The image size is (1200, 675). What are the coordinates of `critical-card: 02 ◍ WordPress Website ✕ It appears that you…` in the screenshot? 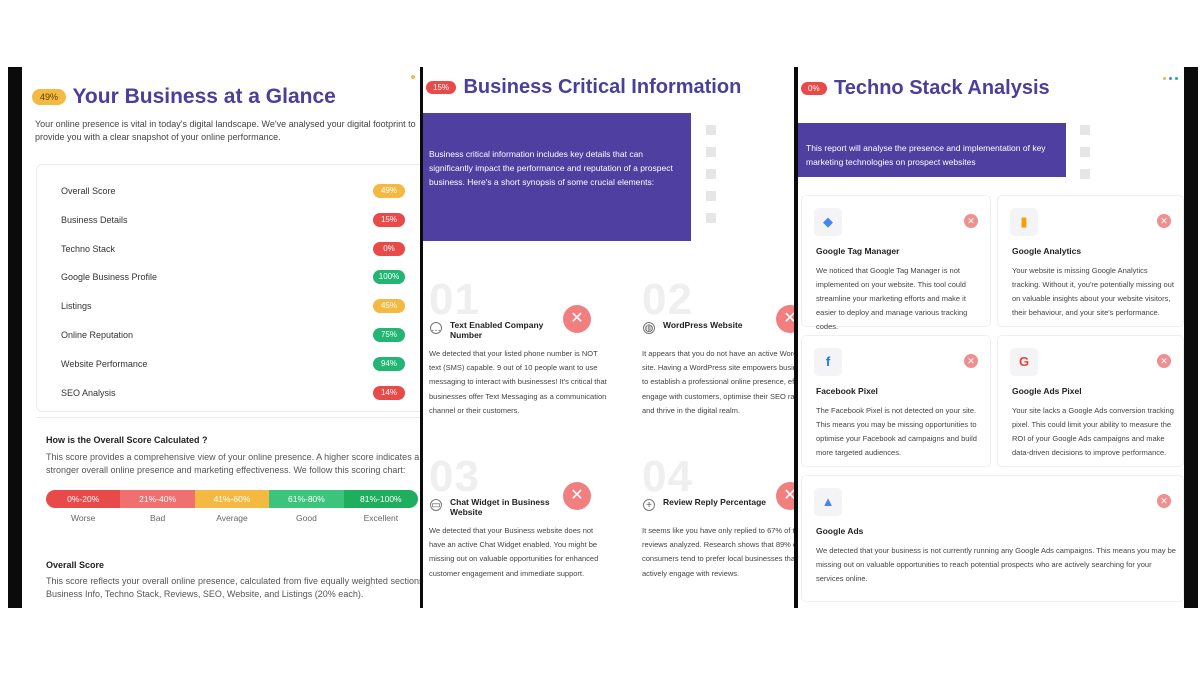 It's located at (715, 355).